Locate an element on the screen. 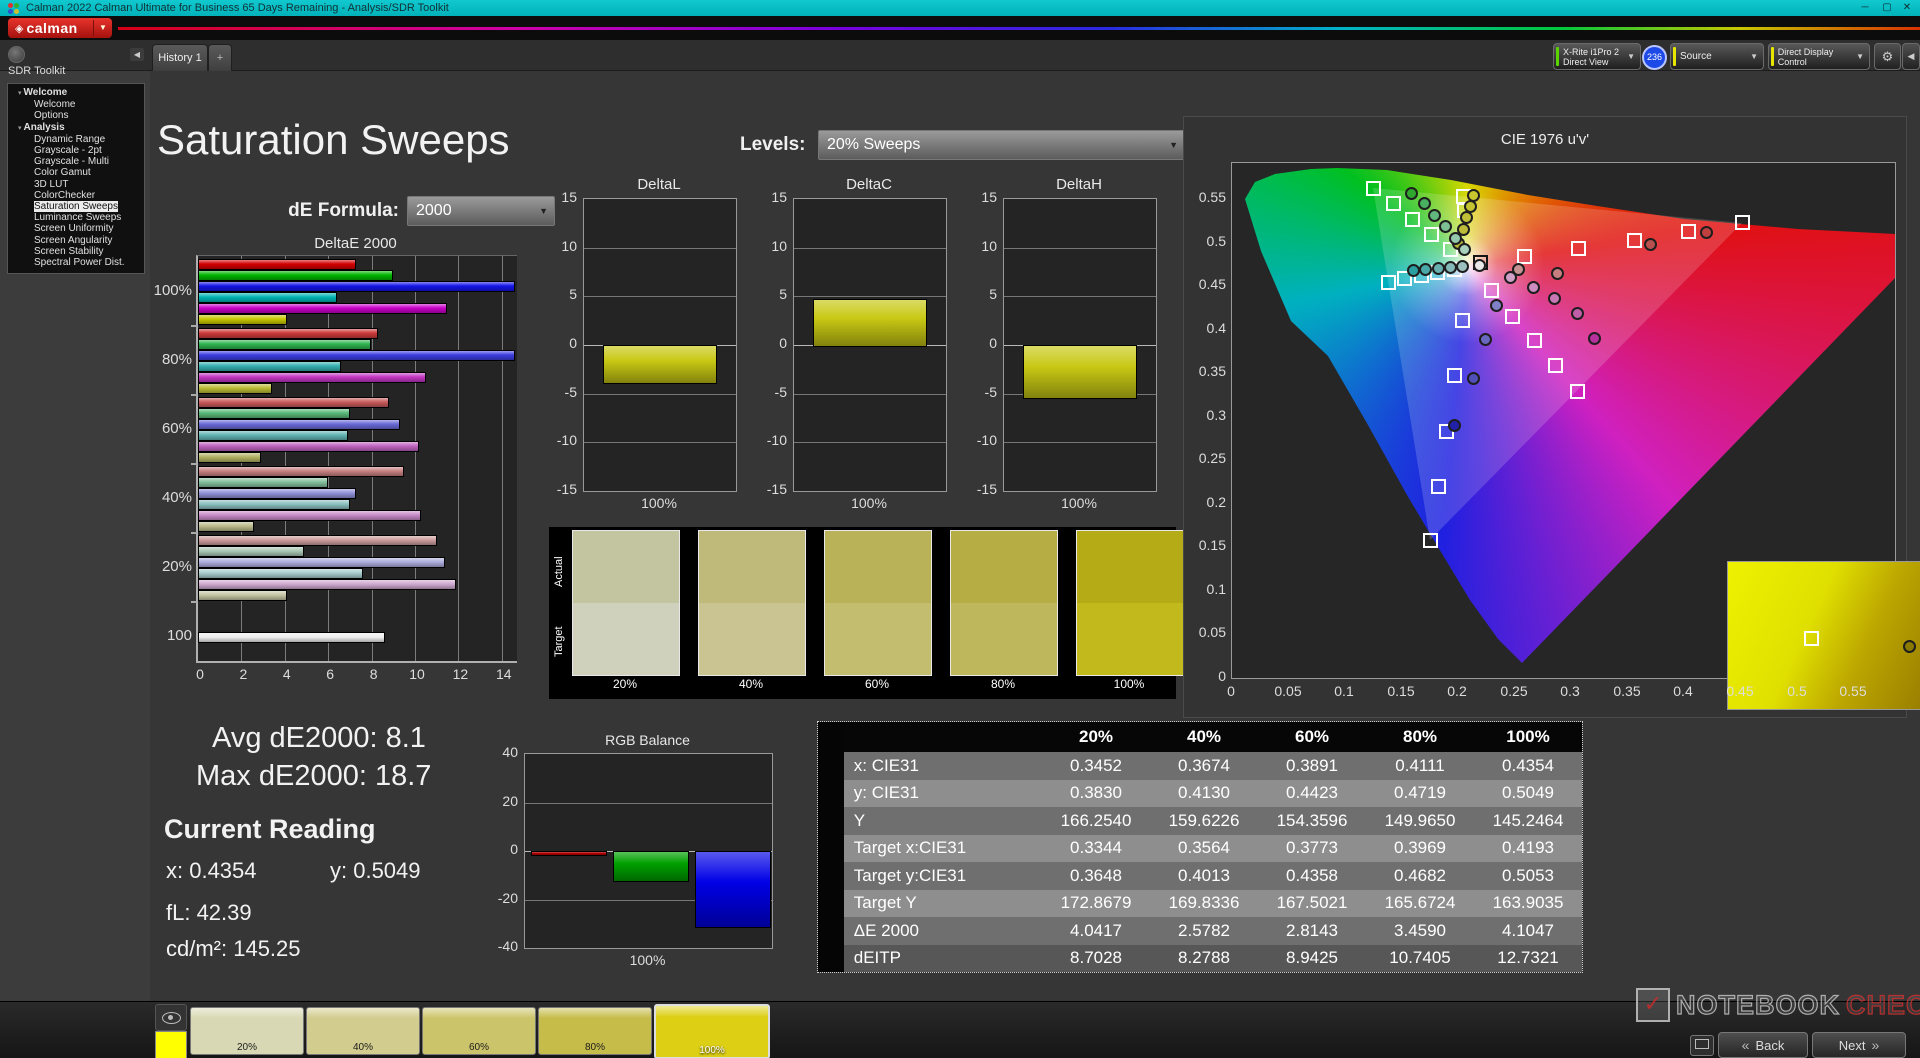 The height and width of the screenshot is (1058, 1920). sidebar-collapse-icon: ◀ is located at coordinates (137, 54).